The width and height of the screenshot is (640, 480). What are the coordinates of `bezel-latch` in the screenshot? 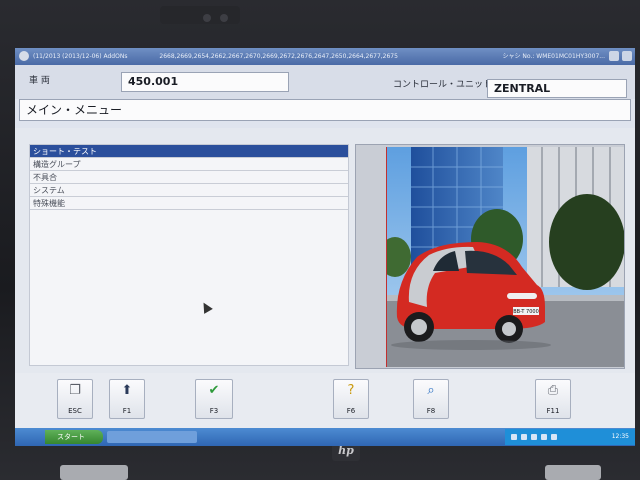 It's located at (200, 15).